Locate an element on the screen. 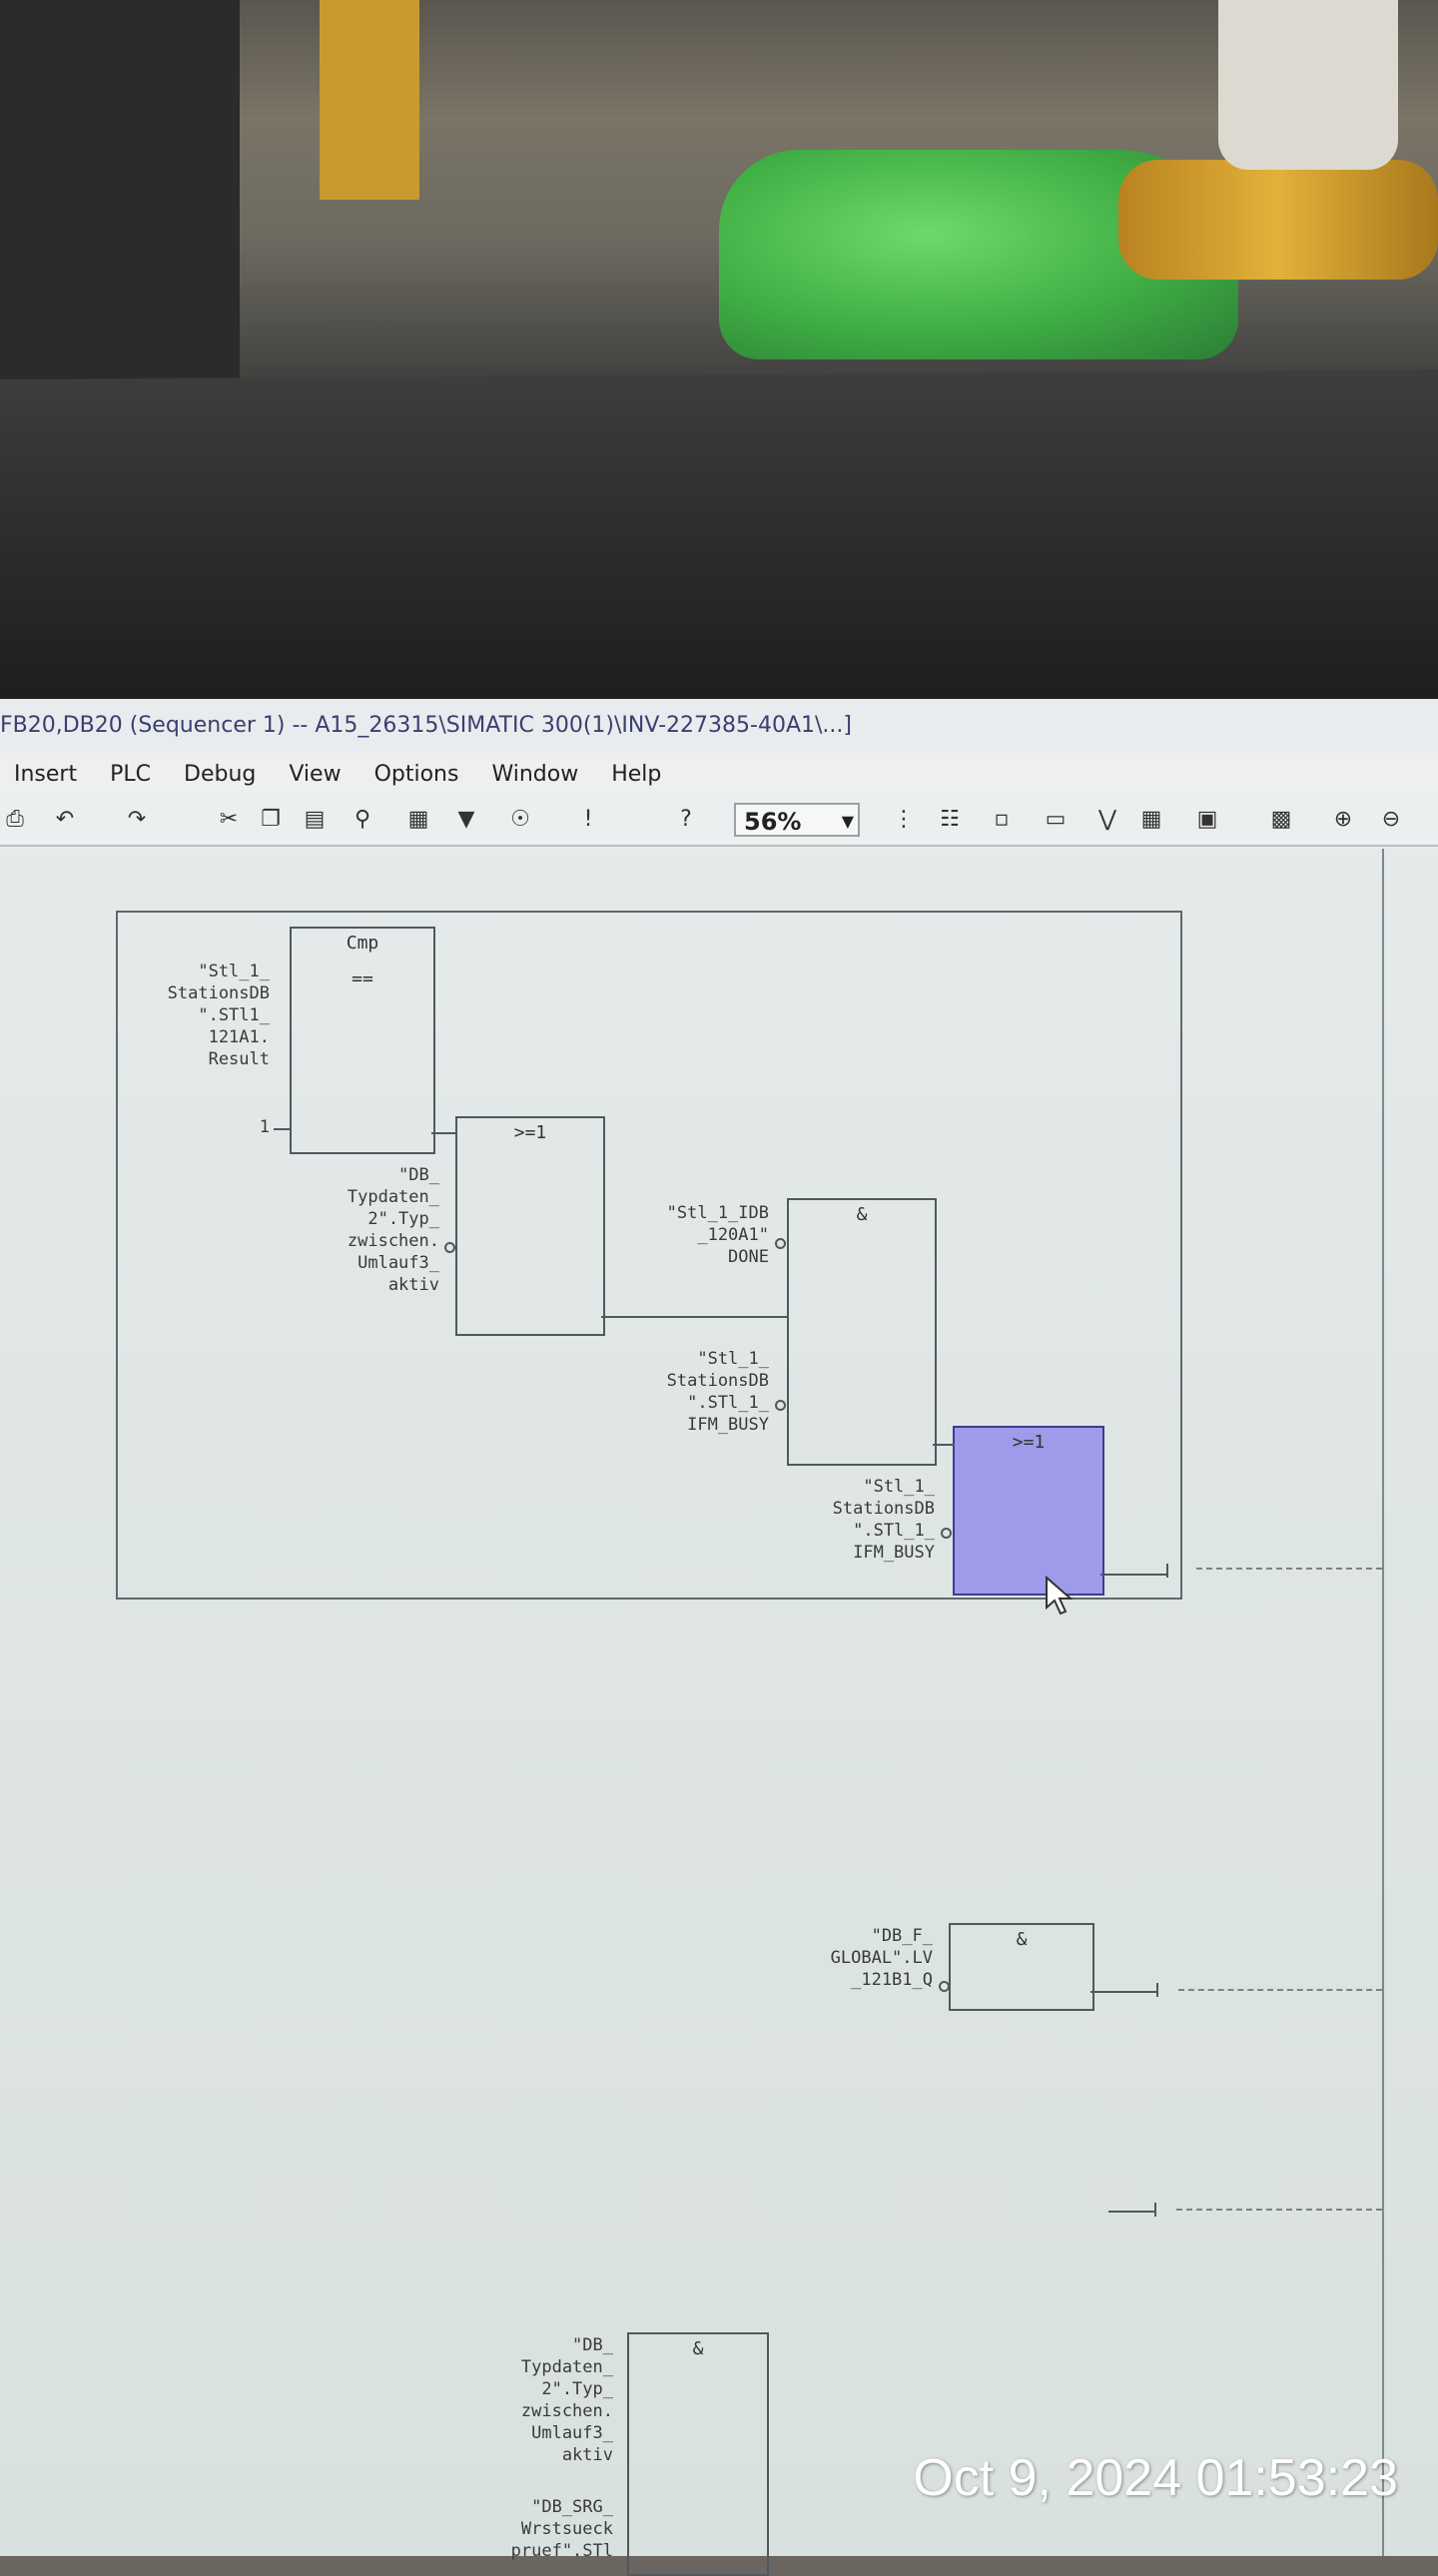  copy-icon: ❐ is located at coordinates (271, 820).